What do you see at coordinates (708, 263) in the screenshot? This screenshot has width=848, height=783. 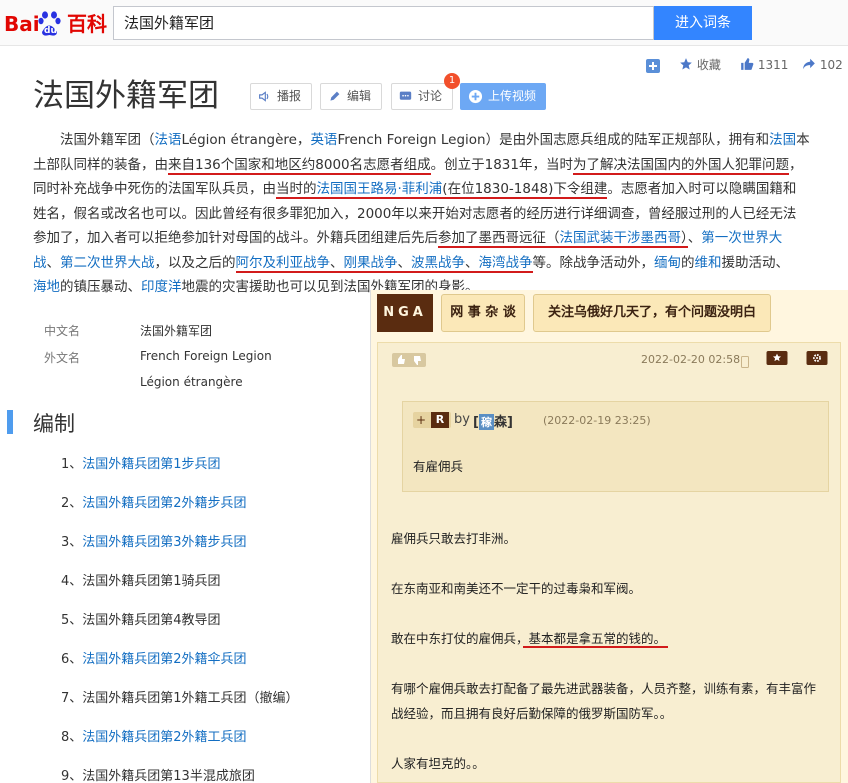 I see `link-peacekeeping: 维和` at bounding box center [708, 263].